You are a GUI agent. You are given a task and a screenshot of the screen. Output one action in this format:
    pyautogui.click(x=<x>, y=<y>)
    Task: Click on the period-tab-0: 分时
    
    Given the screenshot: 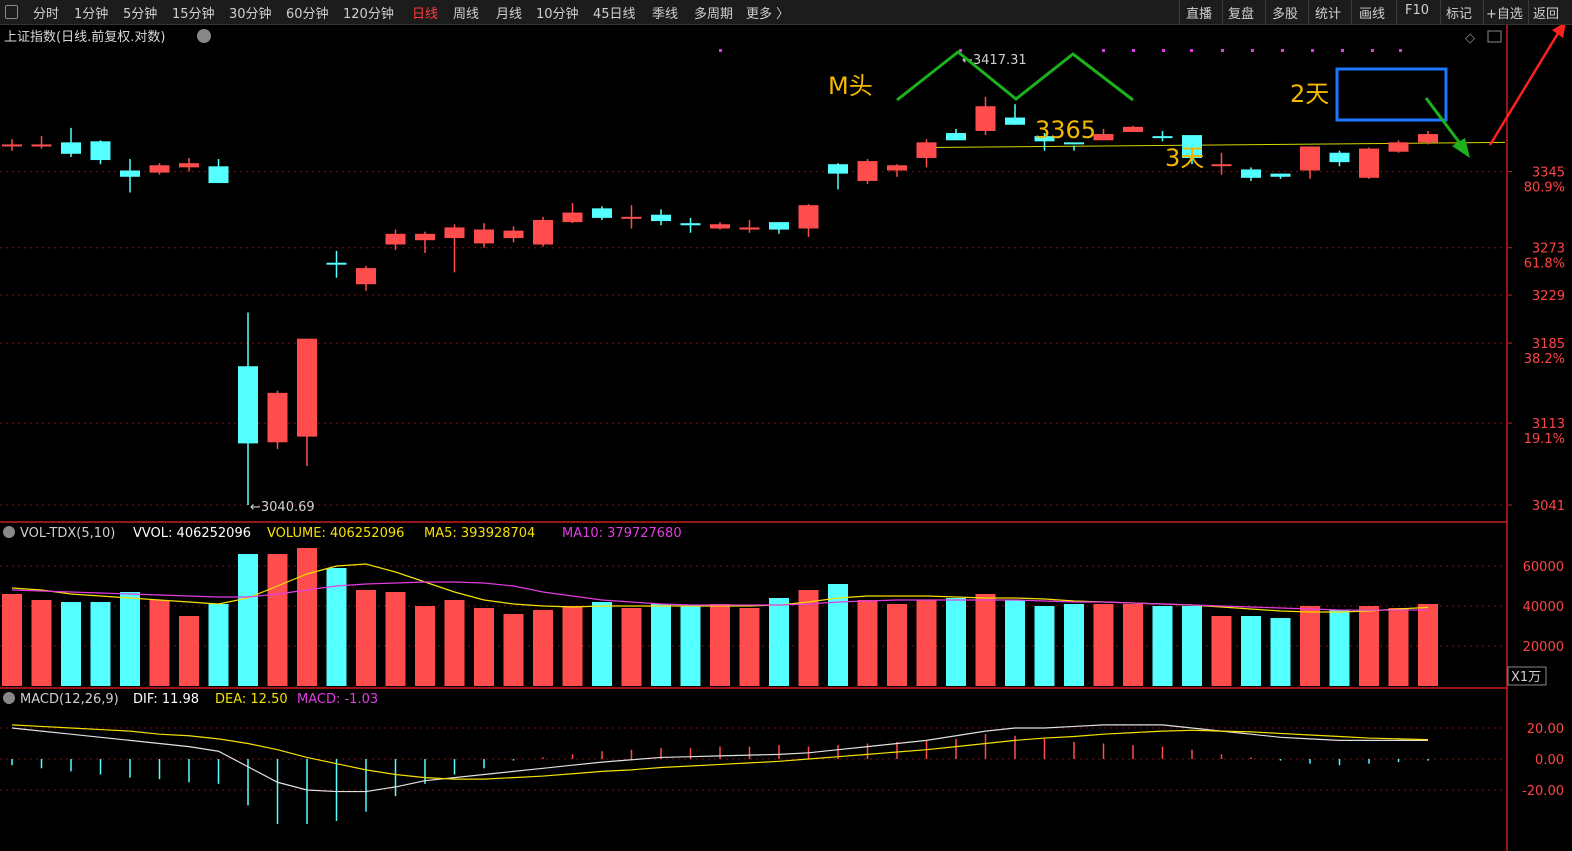 What is the action you would take?
    pyautogui.click(x=46, y=12)
    